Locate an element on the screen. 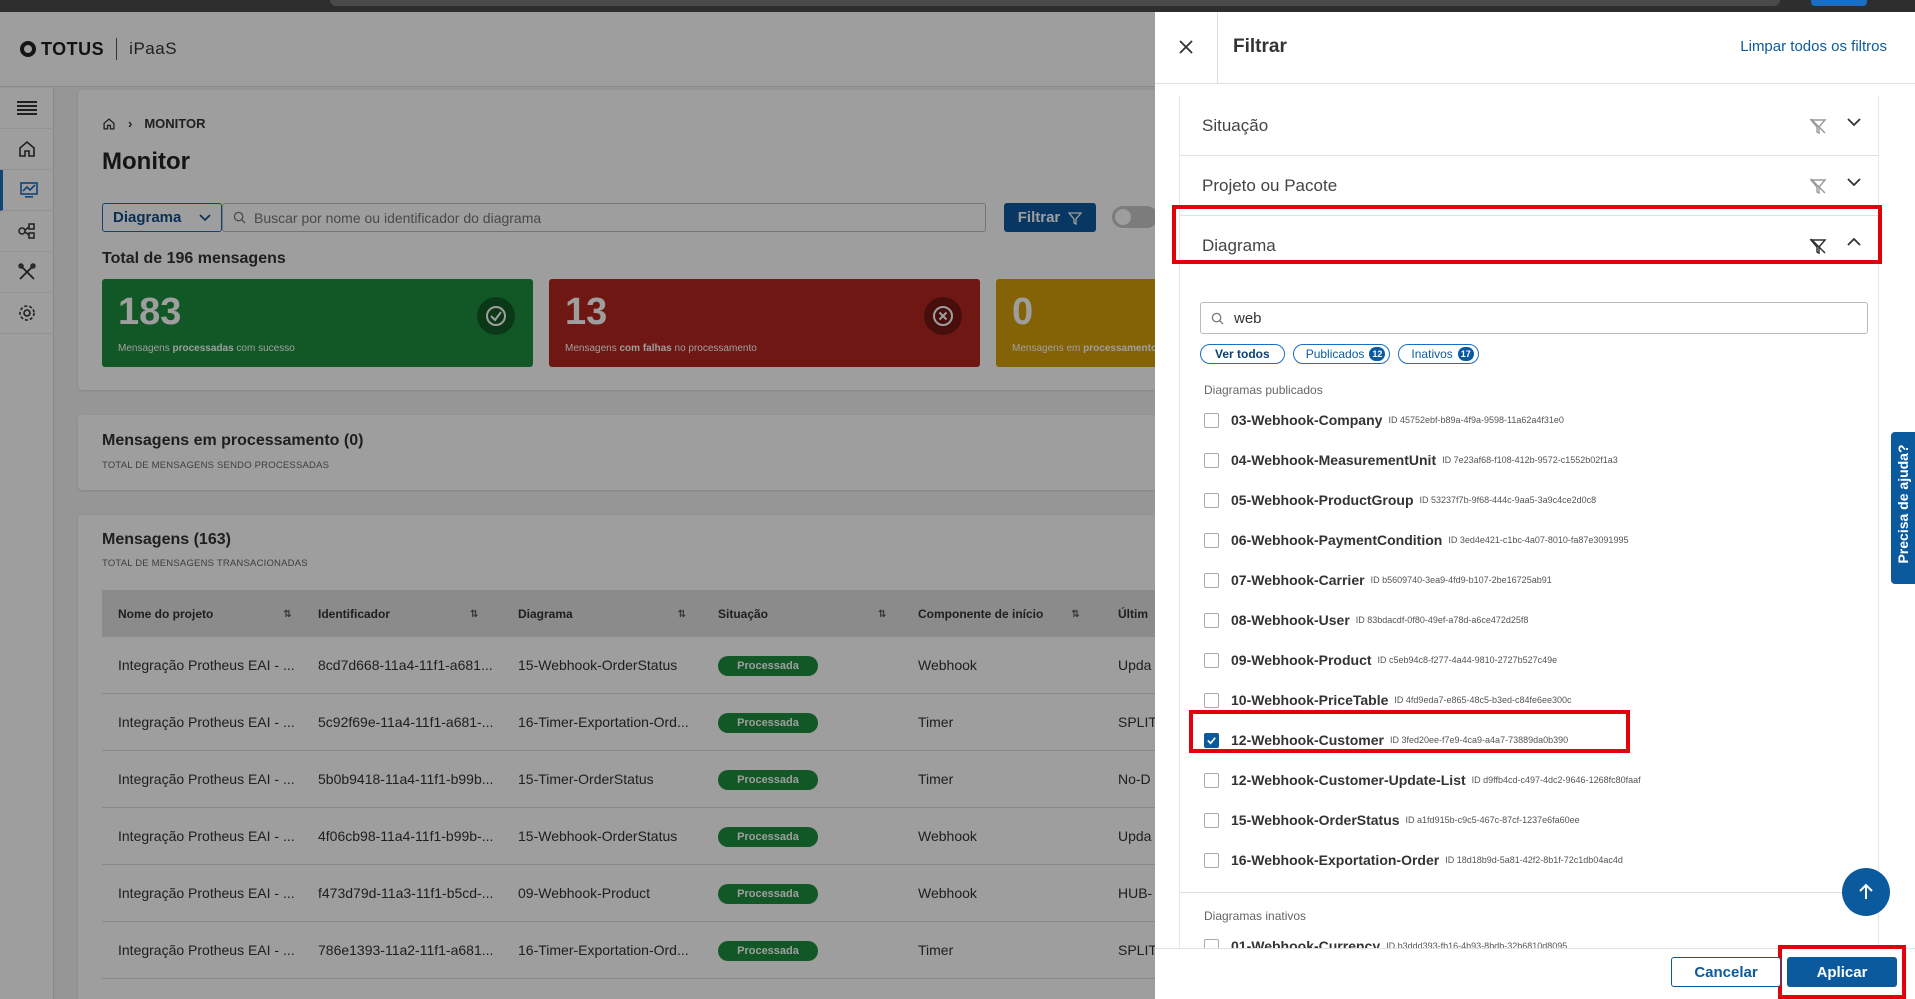 The image size is (1915, 999). arrow-up-icon is located at coordinates (1866, 891).